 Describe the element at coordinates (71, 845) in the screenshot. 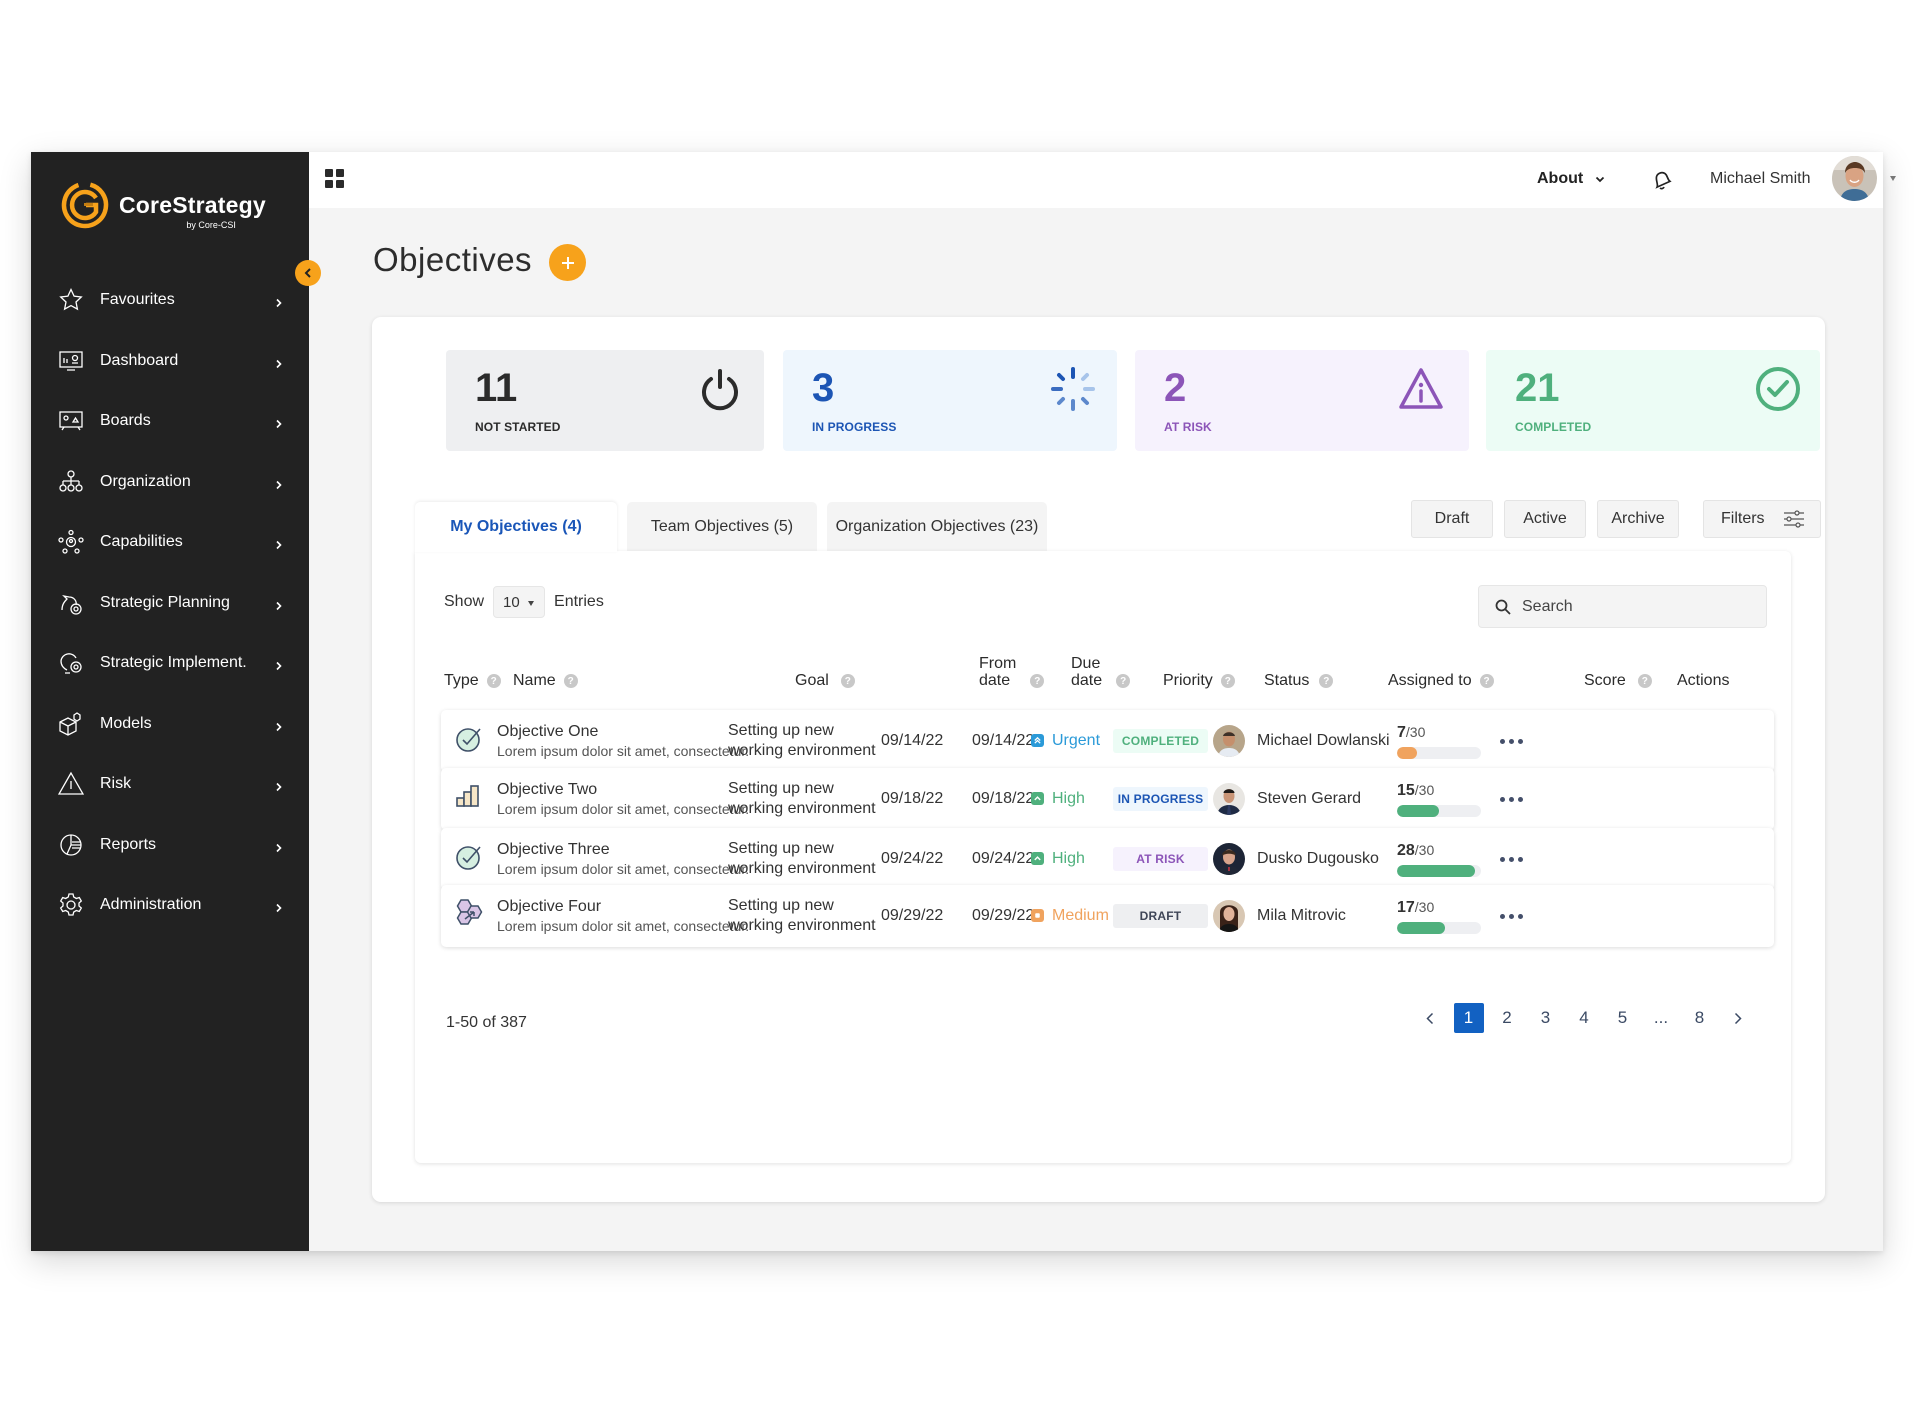

I see `reports-icon` at that location.